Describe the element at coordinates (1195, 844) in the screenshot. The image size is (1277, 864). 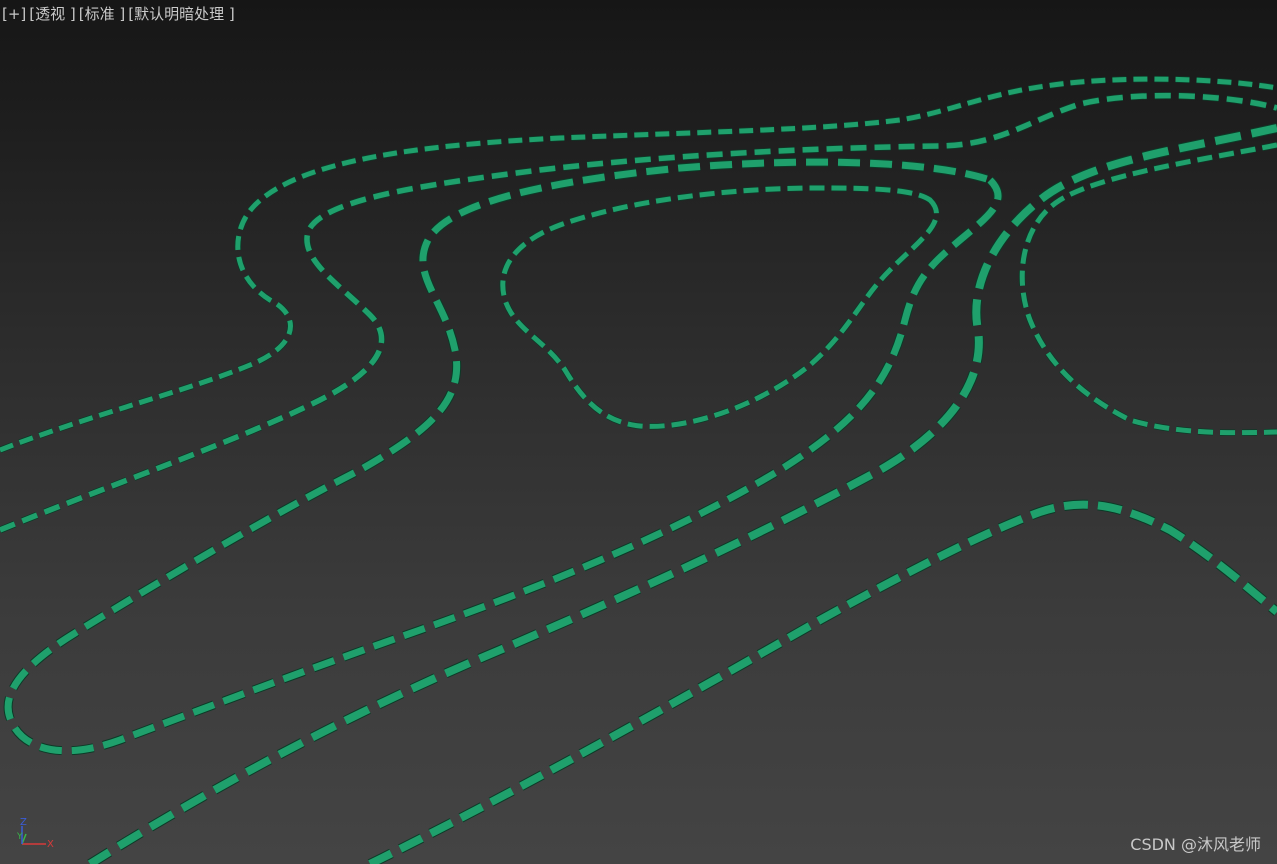
I see `watermark-text: CSDN @沐风老师` at that location.